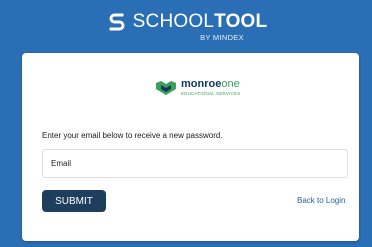 Image resolution: width=372 pixels, height=247 pixels. I want to click on brand-name-bold: TOOL, so click(241, 21).